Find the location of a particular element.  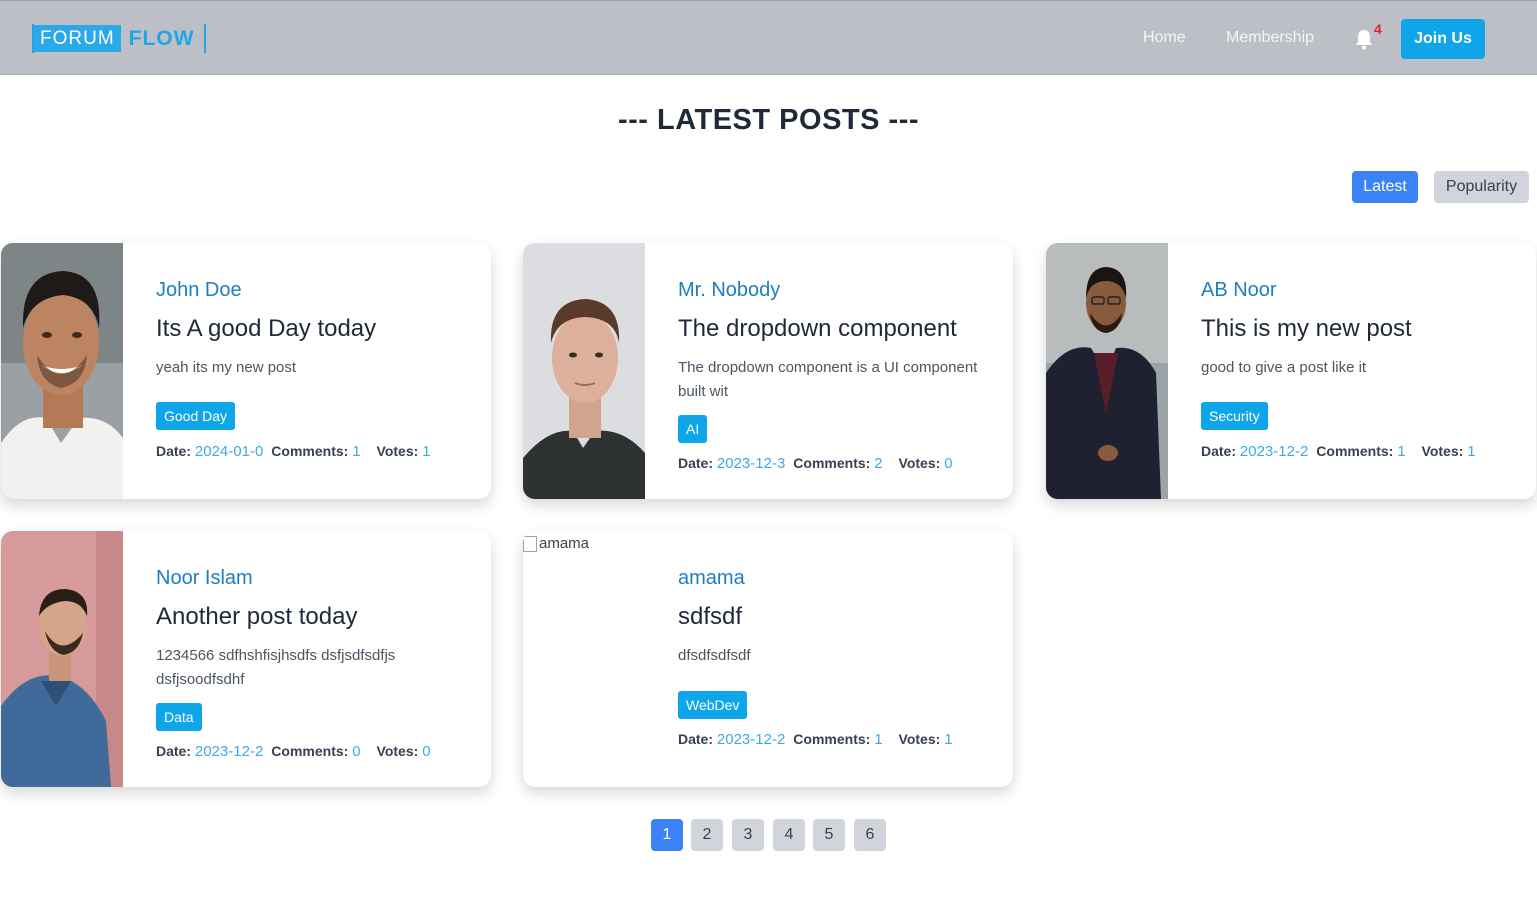

post-title: Its A good Day today is located at coordinates (266, 329).